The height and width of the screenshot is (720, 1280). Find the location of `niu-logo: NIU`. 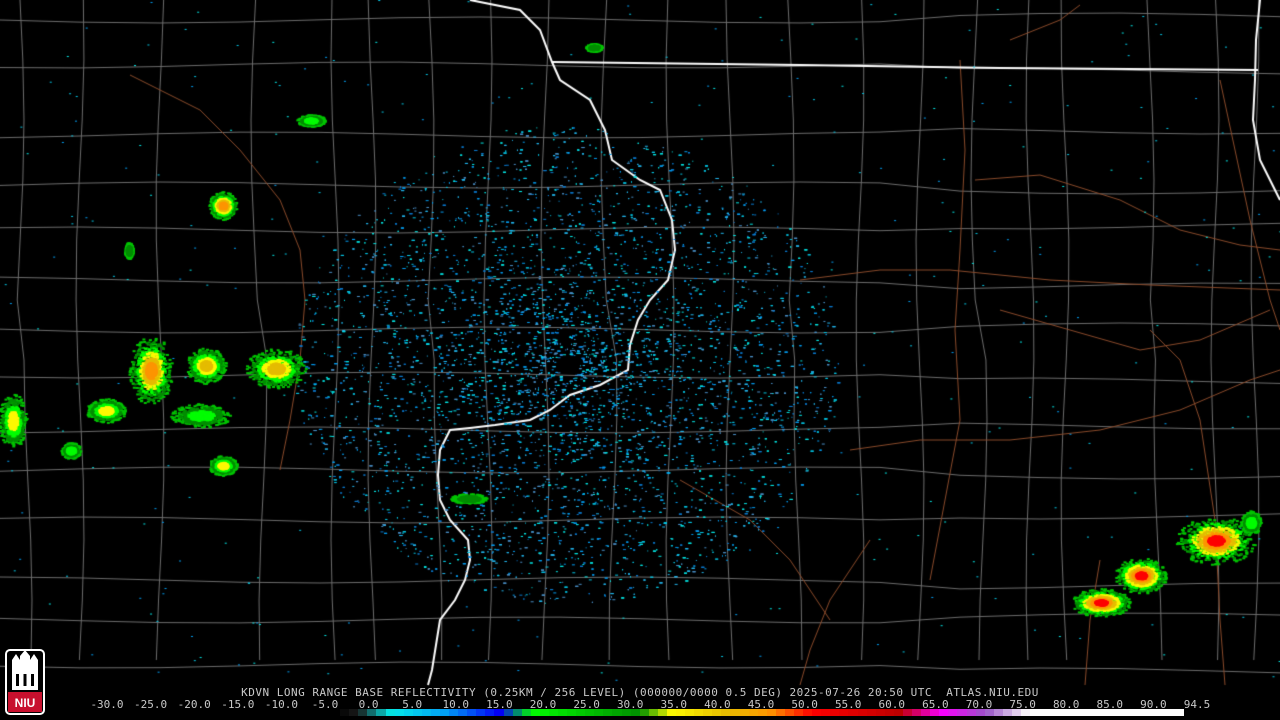

niu-logo: NIU is located at coordinates (25, 682).